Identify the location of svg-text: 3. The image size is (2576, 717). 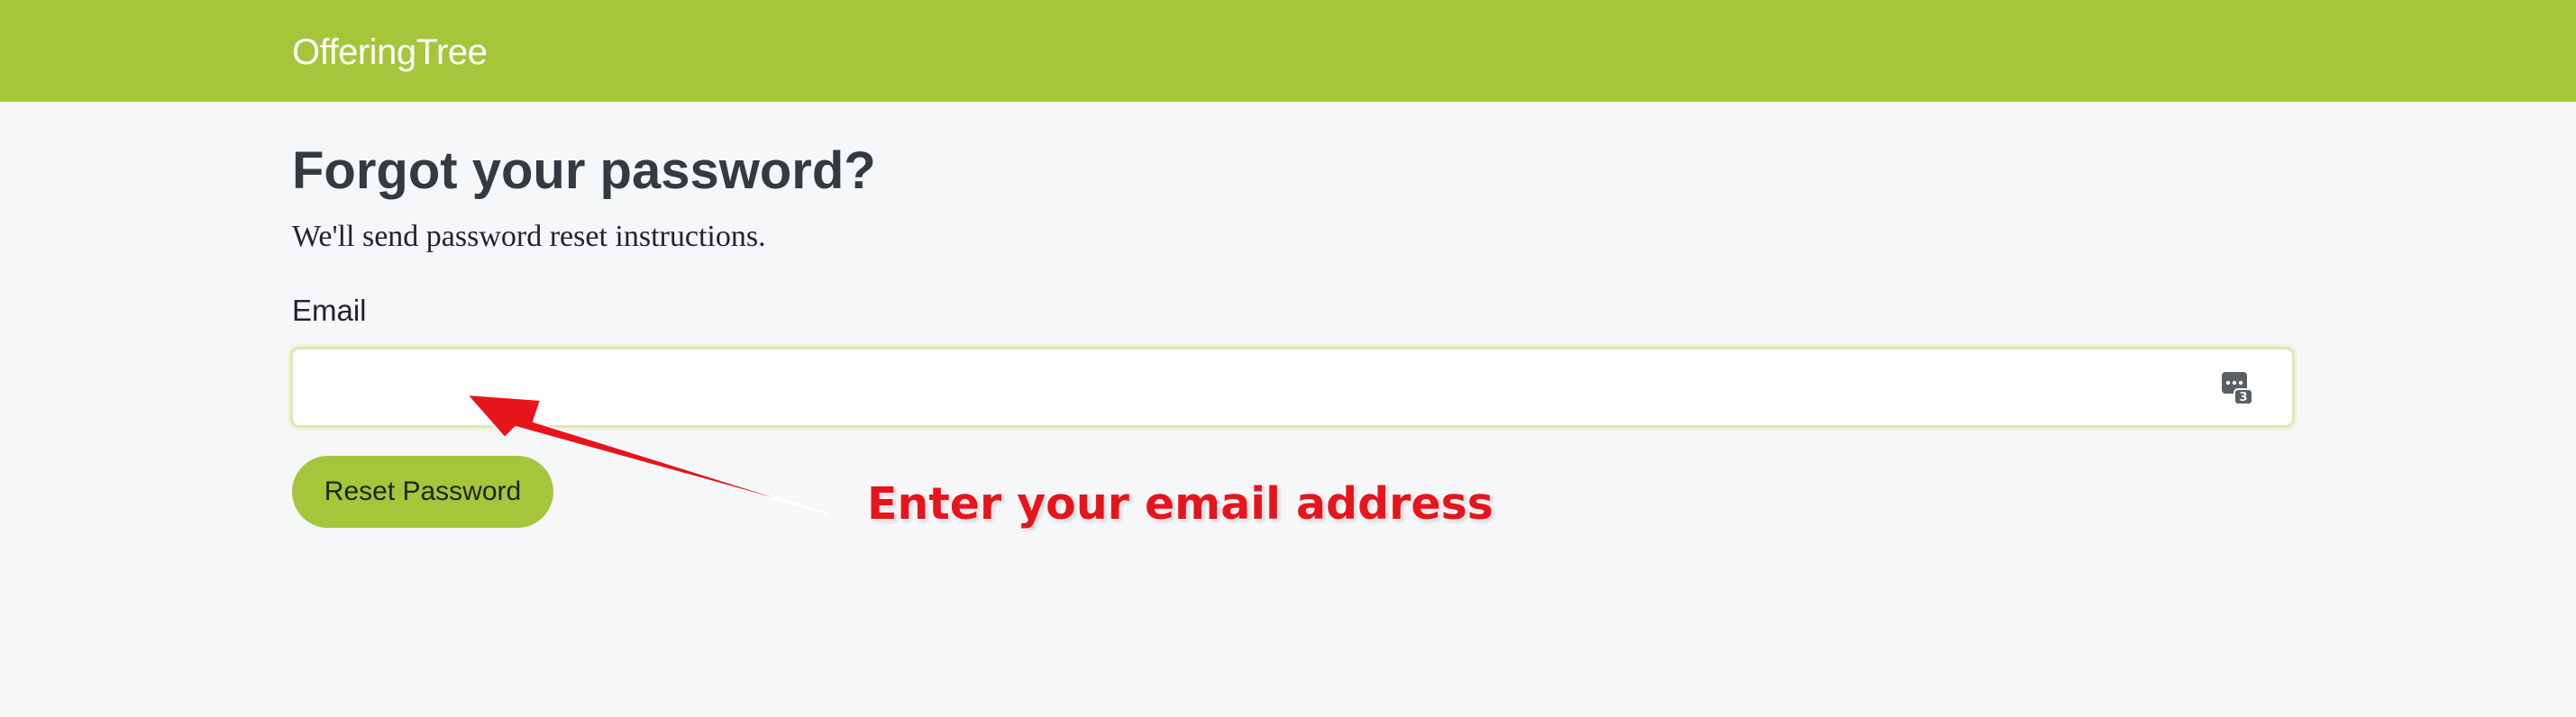
(2243, 397).